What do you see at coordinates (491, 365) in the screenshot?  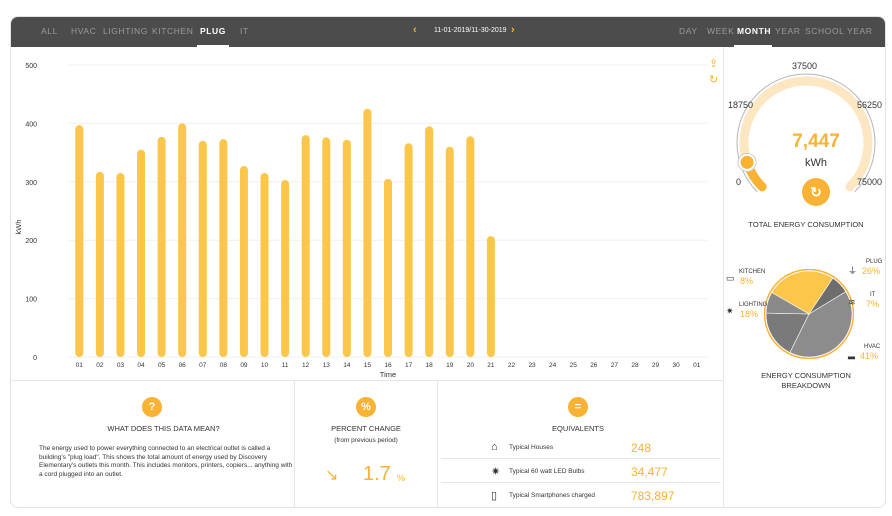 I see `x-tick-label: 21` at bounding box center [491, 365].